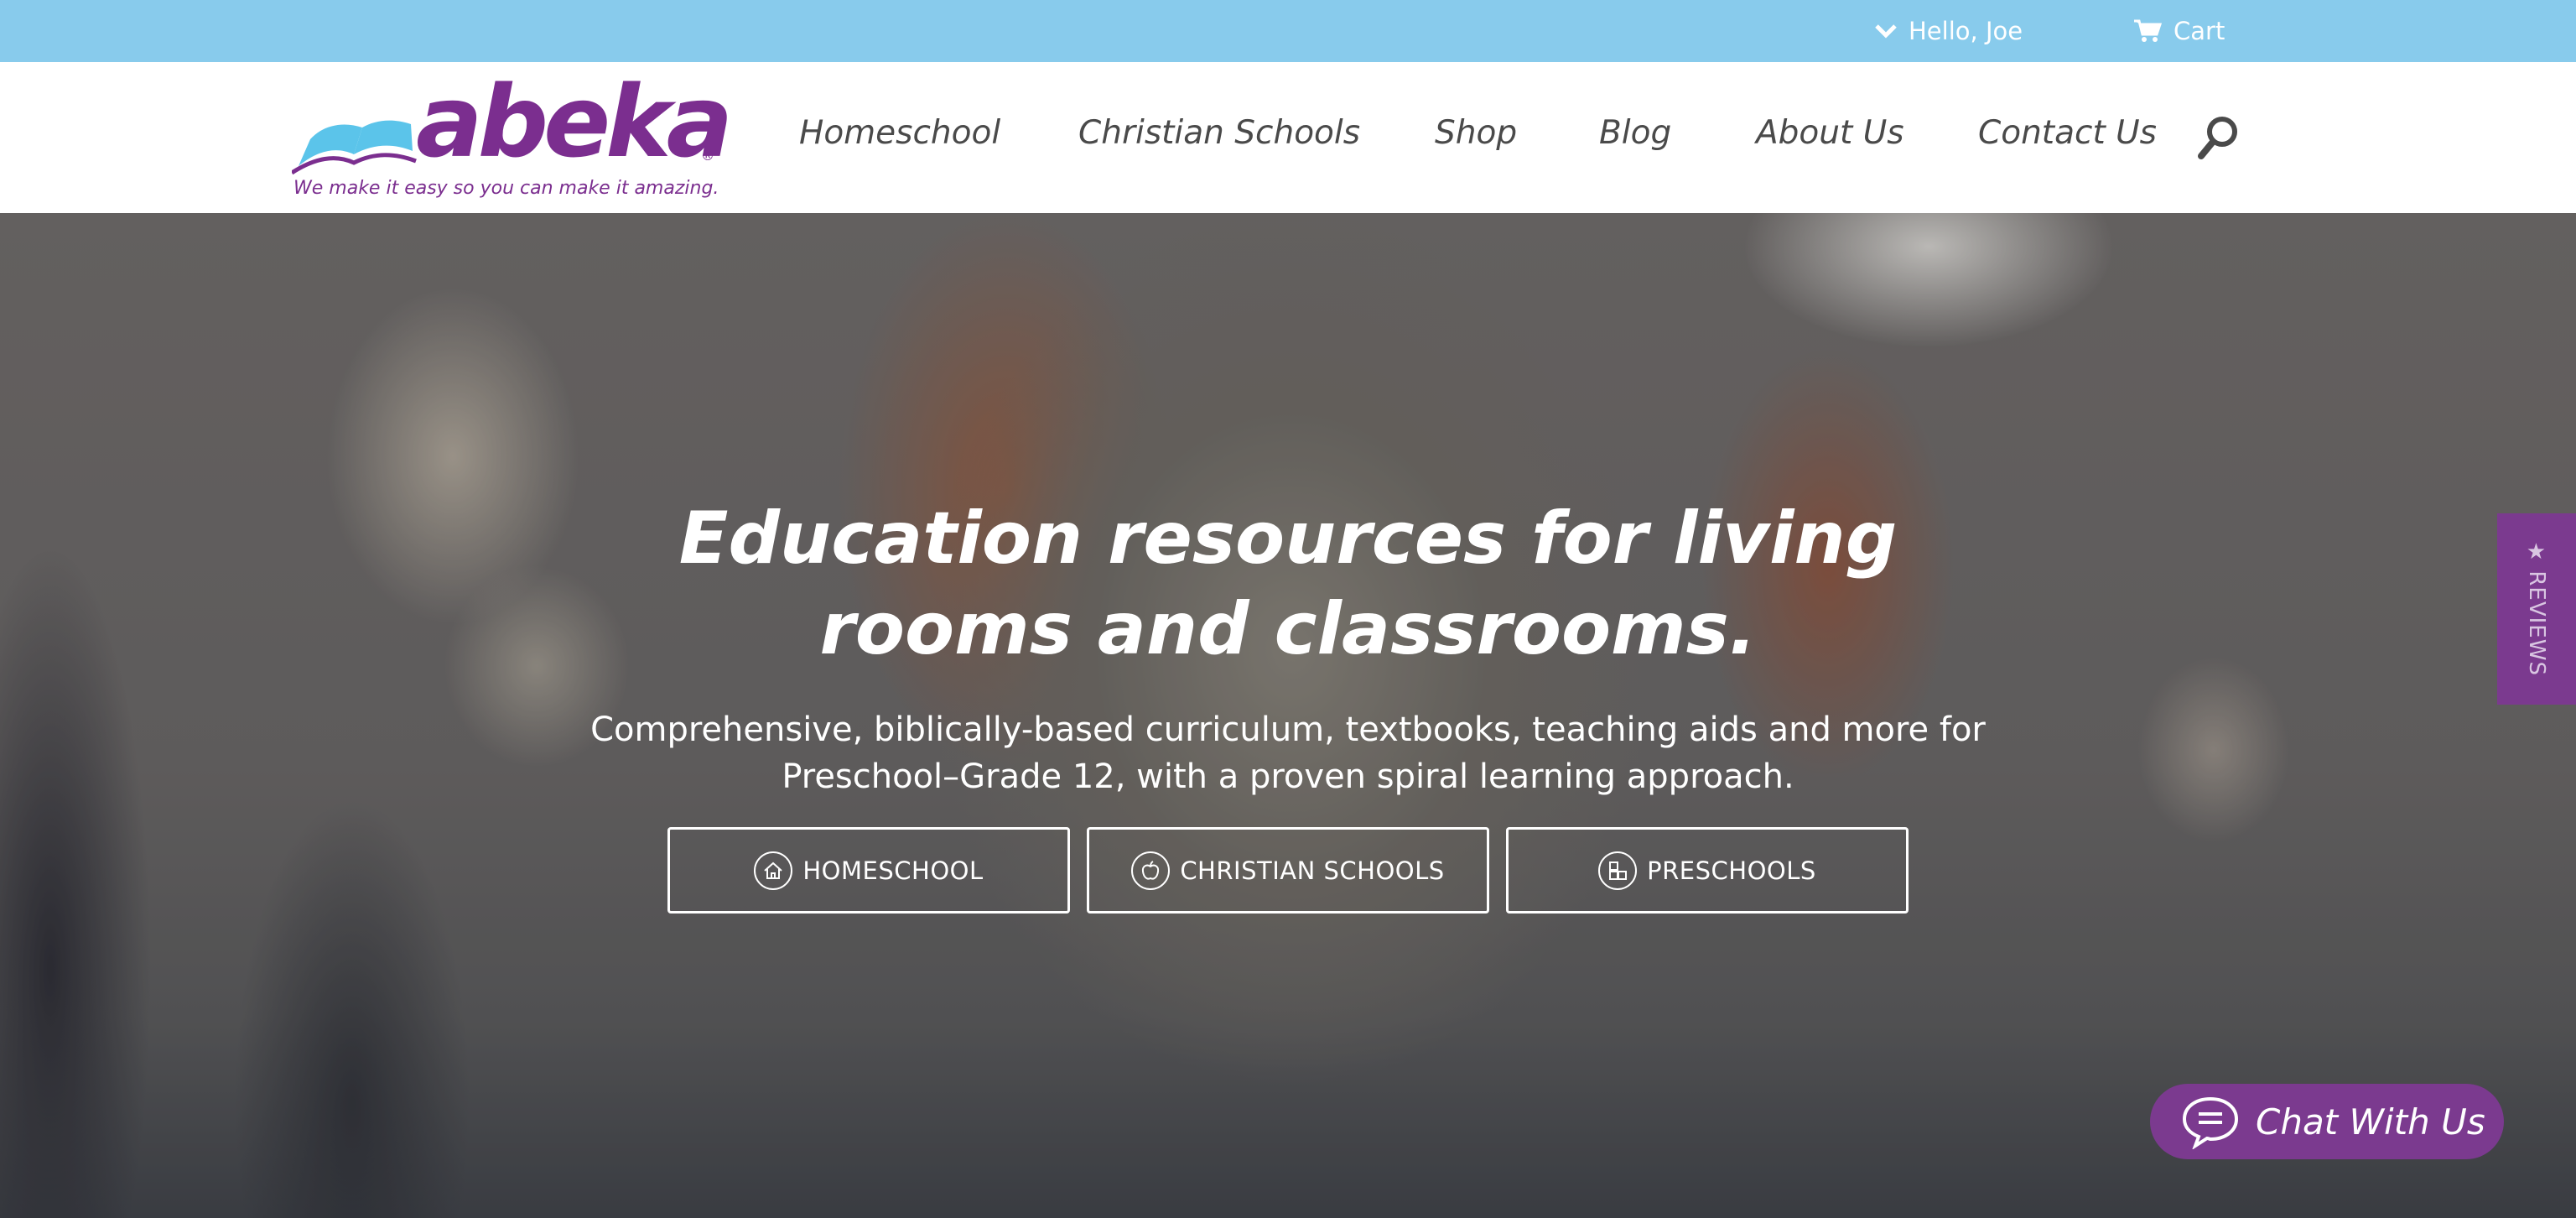 This screenshot has width=2576, height=1218. I want to click on utility-bar: Hello, Joe Cart, so click(1288, 31).